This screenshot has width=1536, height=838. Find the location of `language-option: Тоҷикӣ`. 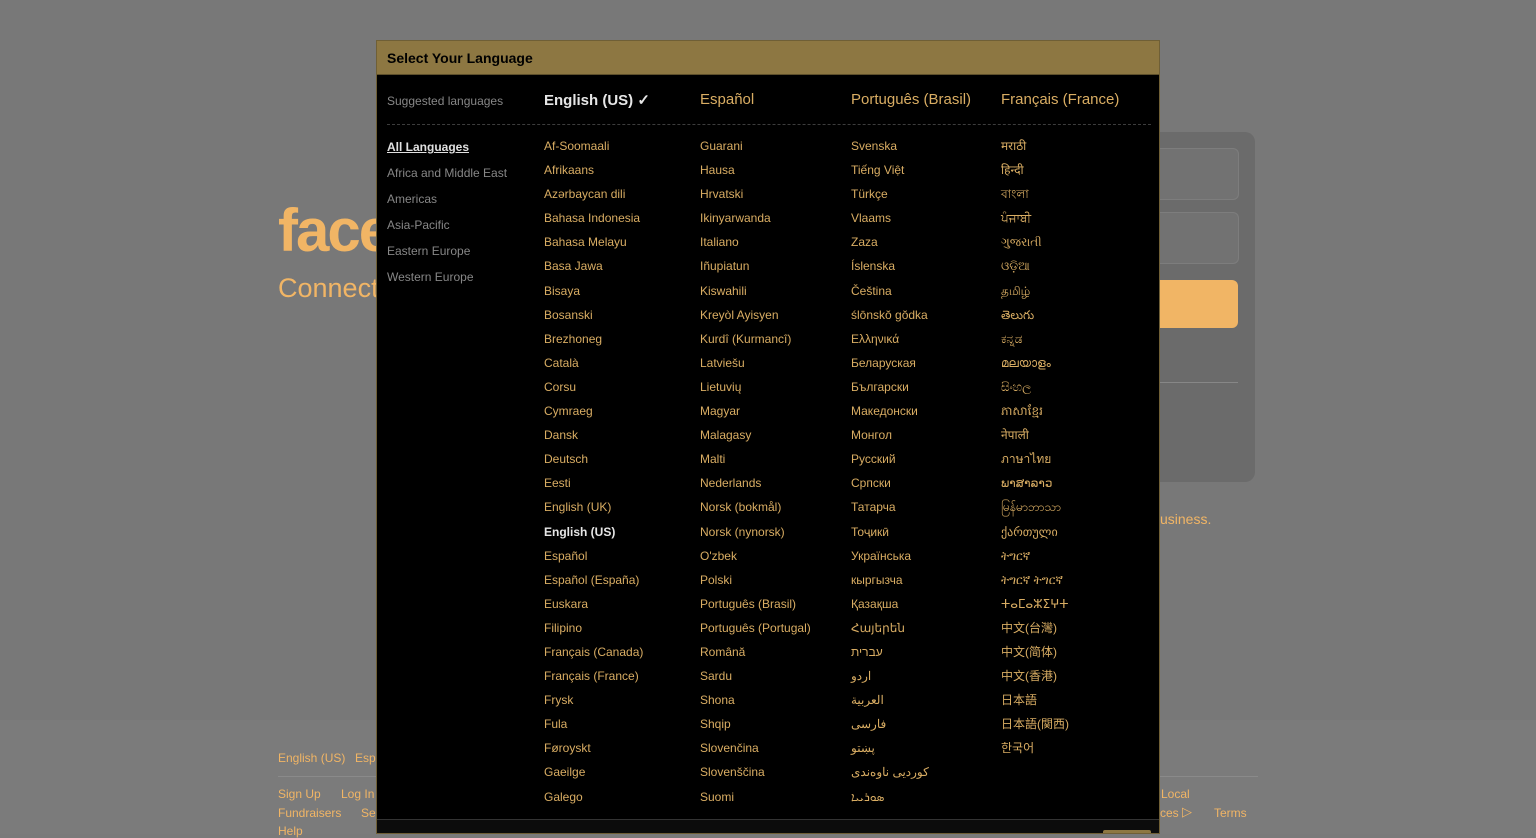

language-option: Тоҷикӣ is located at coordinates (890, 535).